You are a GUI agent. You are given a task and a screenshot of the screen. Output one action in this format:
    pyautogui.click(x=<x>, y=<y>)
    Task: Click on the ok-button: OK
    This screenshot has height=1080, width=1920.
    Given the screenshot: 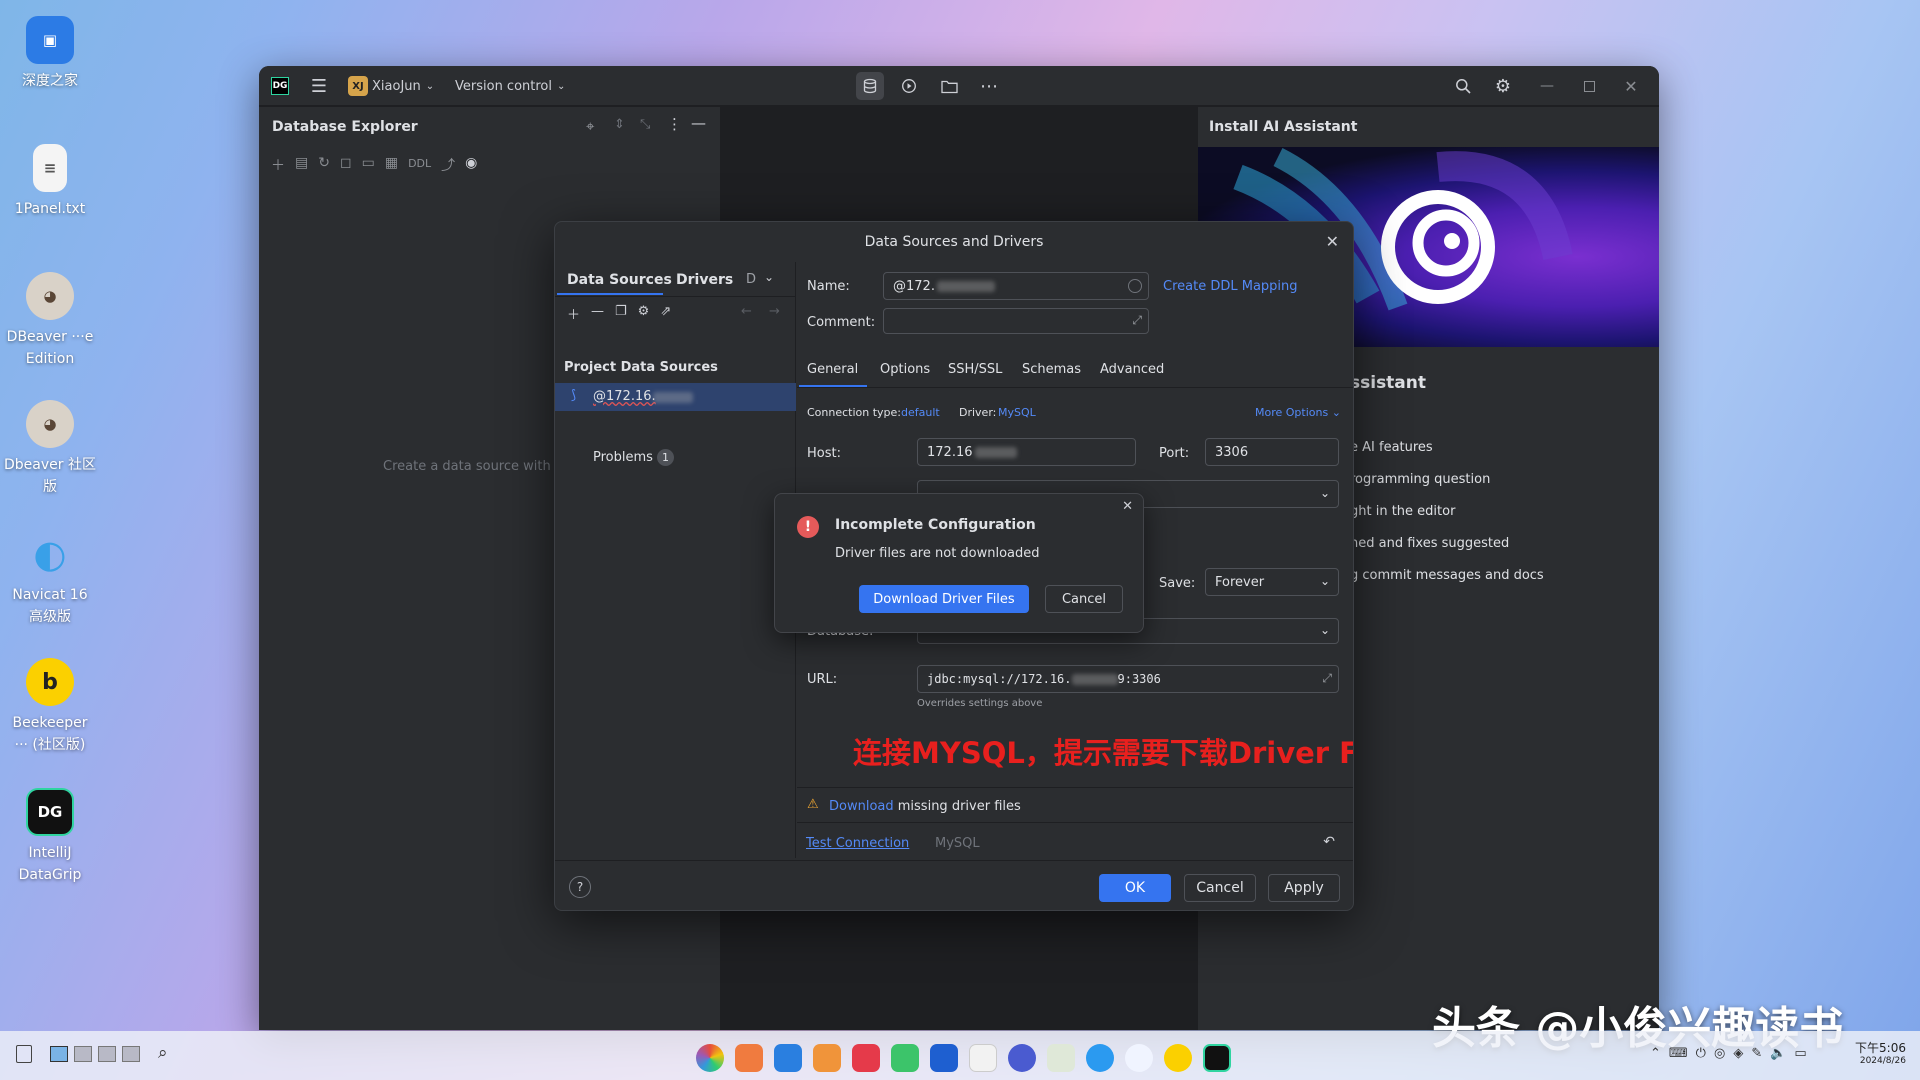 What is the action you would take?
    pyautogui.click(x=1135, y=888)
    